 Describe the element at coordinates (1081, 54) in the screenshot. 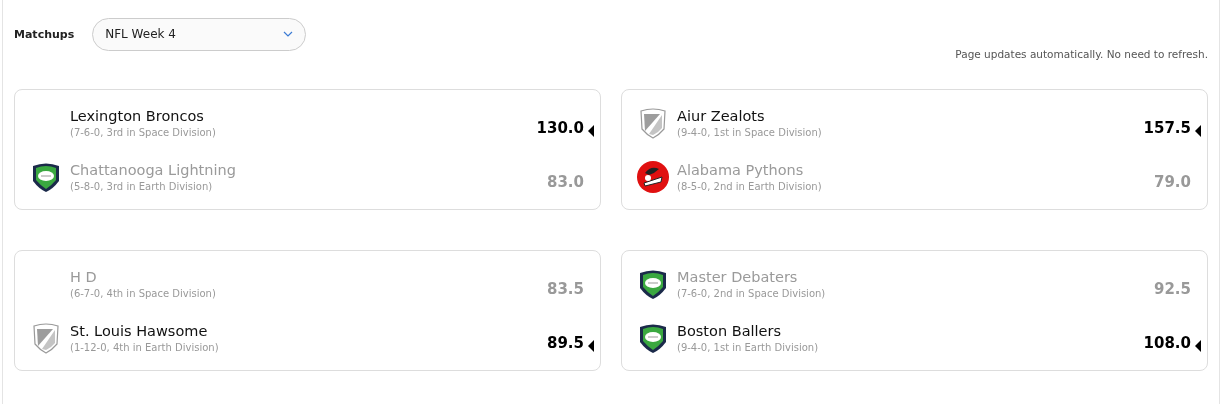

I see `auto-update-notice: Page updates automatically. No need to refresh.` at that location.